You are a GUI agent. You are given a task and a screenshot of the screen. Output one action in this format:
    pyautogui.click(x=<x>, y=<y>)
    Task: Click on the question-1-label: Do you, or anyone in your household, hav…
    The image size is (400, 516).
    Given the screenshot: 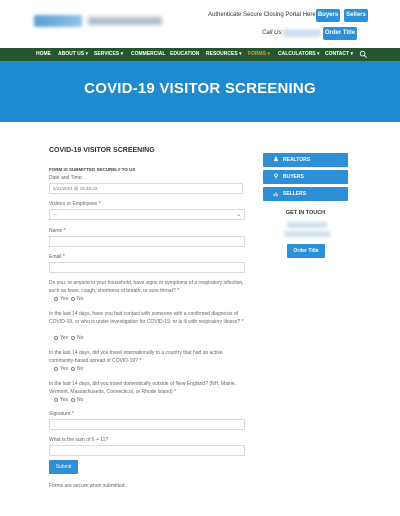 What is the action you would take?
    pyautogui.click(x=146, y=287)
    